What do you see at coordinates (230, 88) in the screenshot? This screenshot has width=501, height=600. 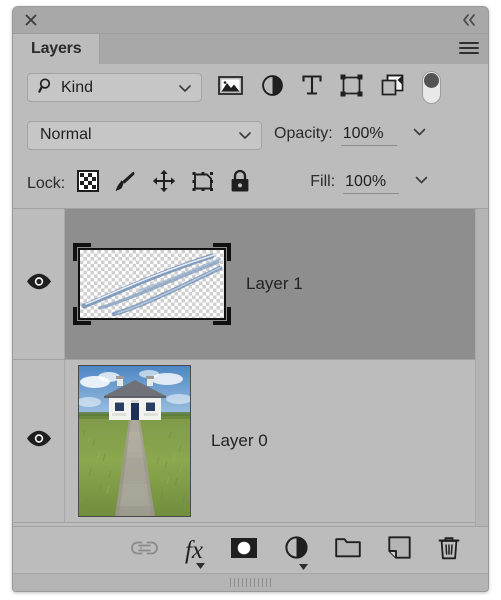 I see `filter-pixel-layers-icon` at bounding box center [230, 88].